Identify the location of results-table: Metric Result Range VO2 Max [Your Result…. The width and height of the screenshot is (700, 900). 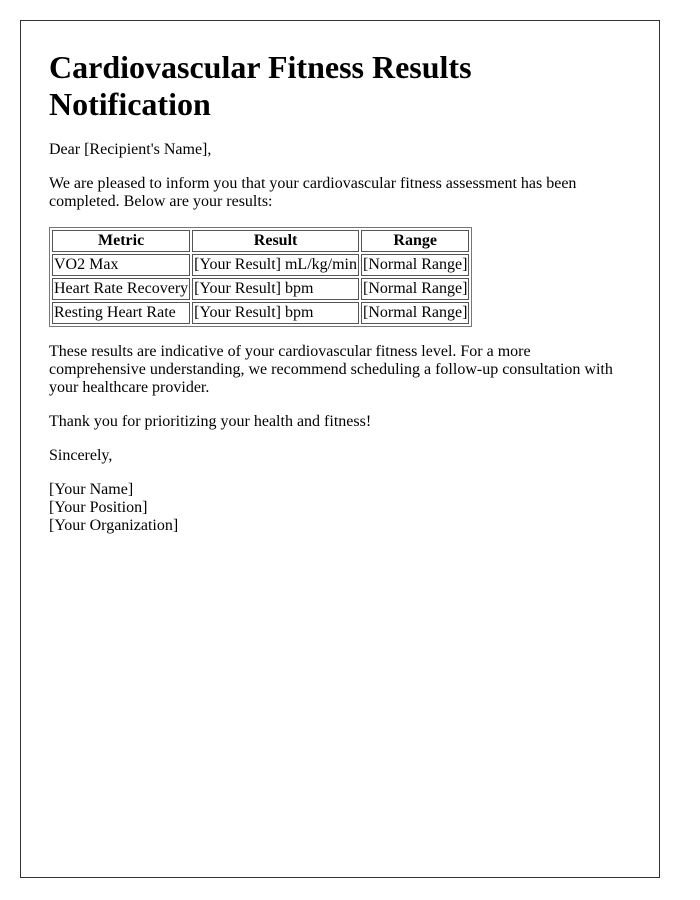
(261, 277).